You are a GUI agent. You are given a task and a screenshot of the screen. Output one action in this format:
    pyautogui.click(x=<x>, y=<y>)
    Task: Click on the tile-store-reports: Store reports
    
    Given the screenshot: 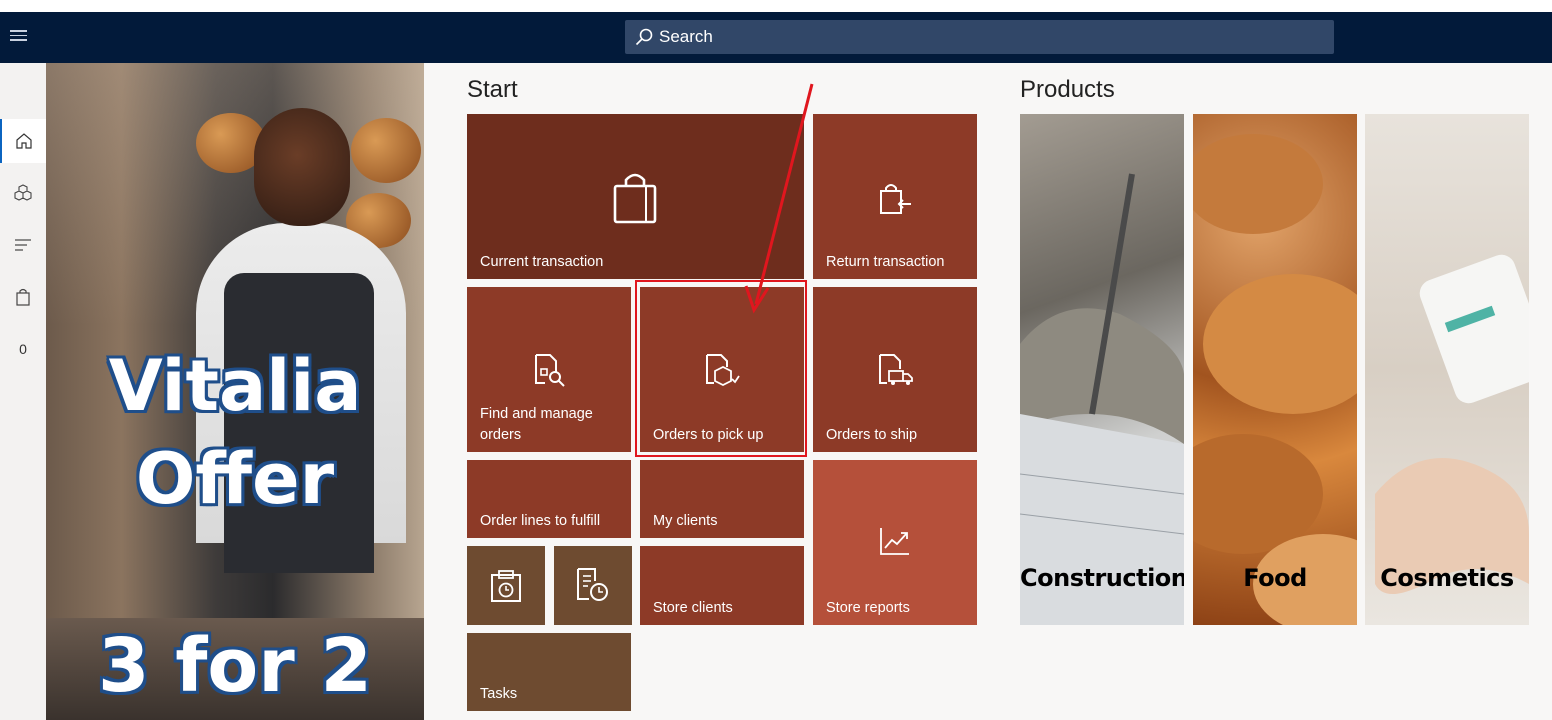 What is the action you would take?
    pyautogui.click(x=895, y=542)
    